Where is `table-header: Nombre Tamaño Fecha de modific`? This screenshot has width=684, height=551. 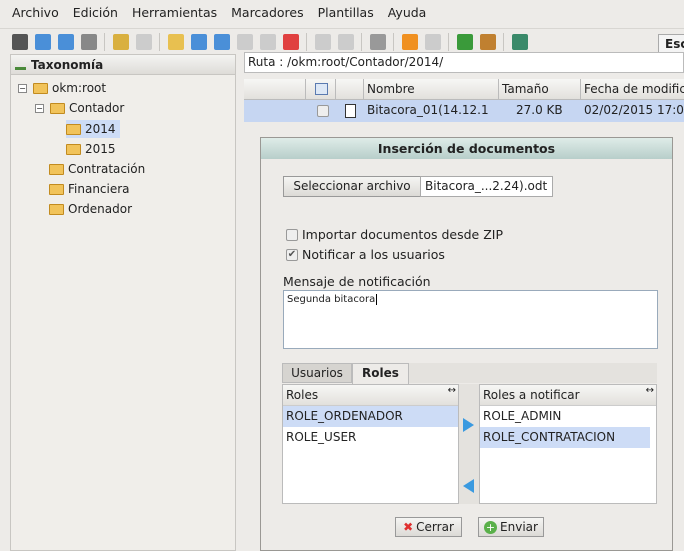 table-header: Nombre Tamaño Fecha de modific is located at coordinates (464, 89).